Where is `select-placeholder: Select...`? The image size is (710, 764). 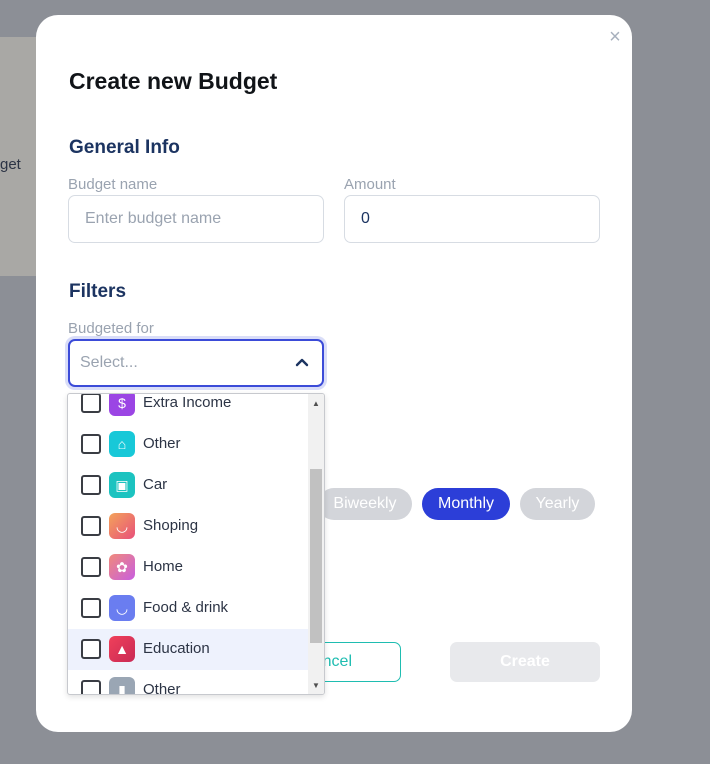
select-placeholder: Select... is located at coordinates (109, 362).